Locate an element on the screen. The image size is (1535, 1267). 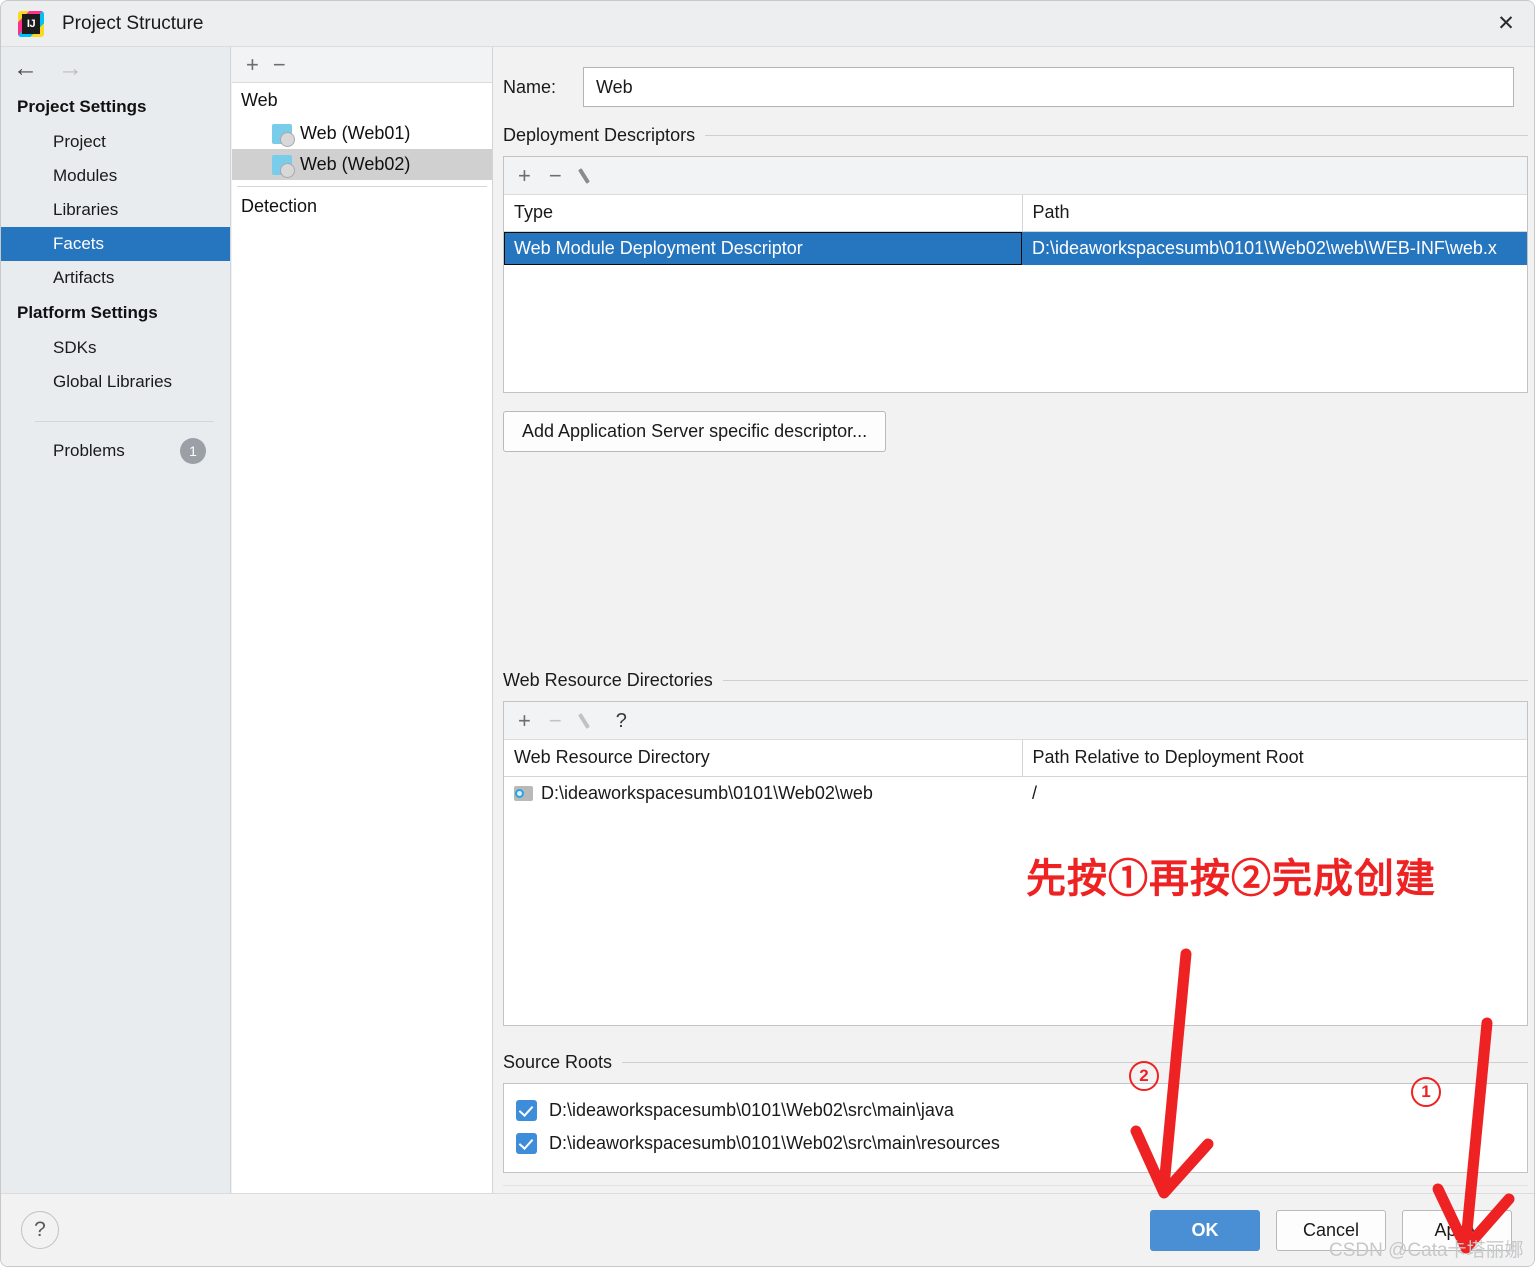
facets-tree: Web Web (Web01) Web (Web02) Detection is located at coordinates (362, 153).